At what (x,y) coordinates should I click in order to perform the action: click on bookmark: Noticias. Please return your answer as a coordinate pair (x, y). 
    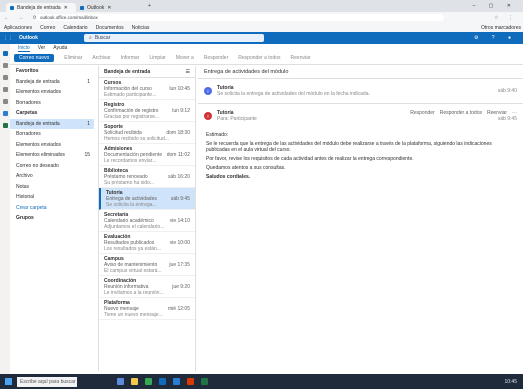
    Looking at the image, I should click on (141, 28).